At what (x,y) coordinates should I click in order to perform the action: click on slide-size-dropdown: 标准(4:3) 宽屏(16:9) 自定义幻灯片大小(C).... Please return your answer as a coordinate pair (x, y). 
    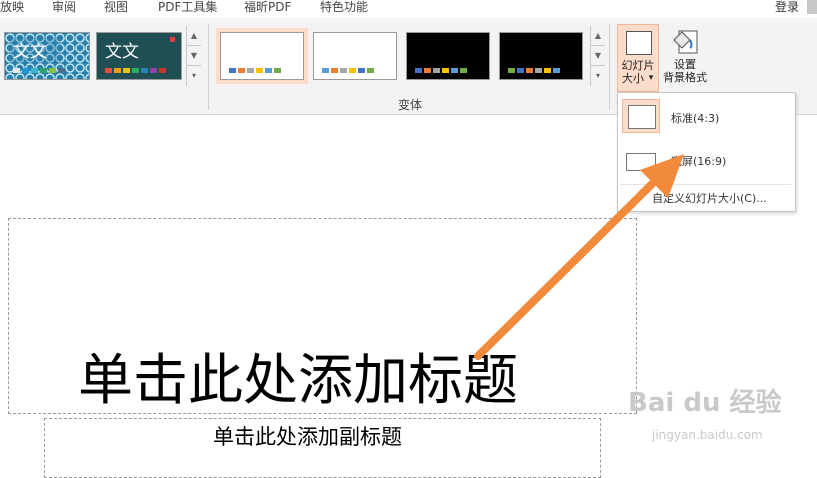
    Looking at the image, I should click on (706, 152).